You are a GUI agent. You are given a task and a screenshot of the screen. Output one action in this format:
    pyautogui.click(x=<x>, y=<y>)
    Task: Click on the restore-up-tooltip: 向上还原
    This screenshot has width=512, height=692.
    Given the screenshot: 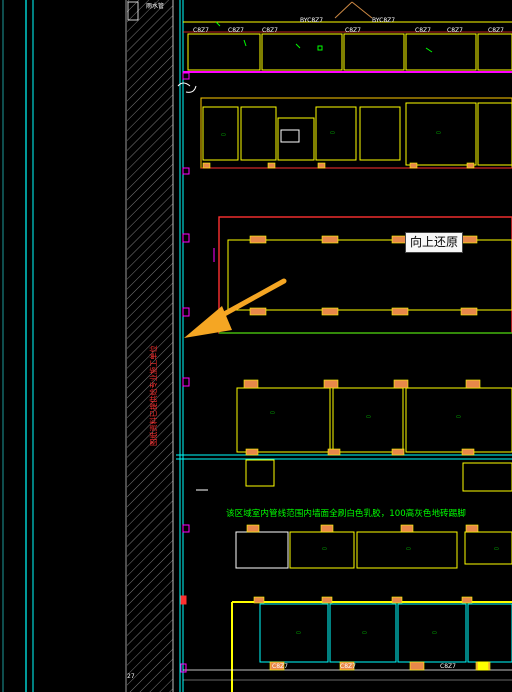 What is the action you would take?
    pyautogui.click(x=434, y=242)
    